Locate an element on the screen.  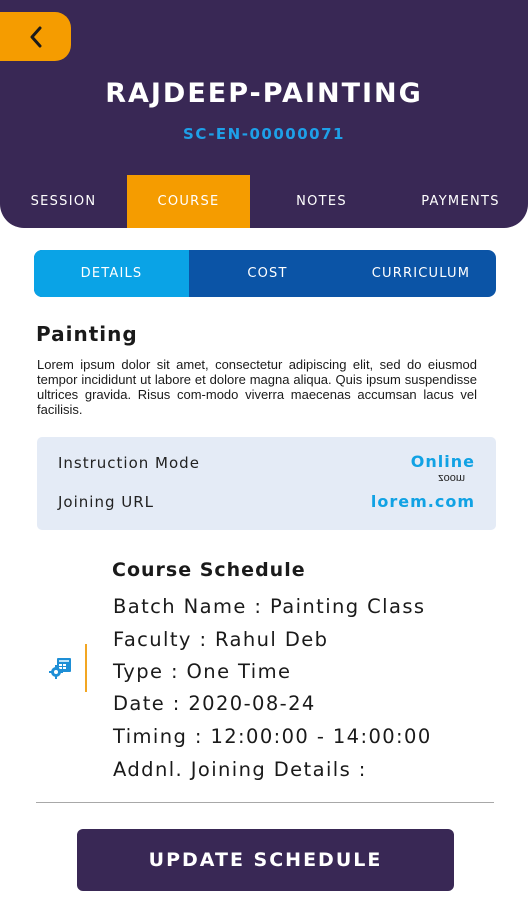
instruction-mode-sub: zoom is located at coordinates (451, 478).